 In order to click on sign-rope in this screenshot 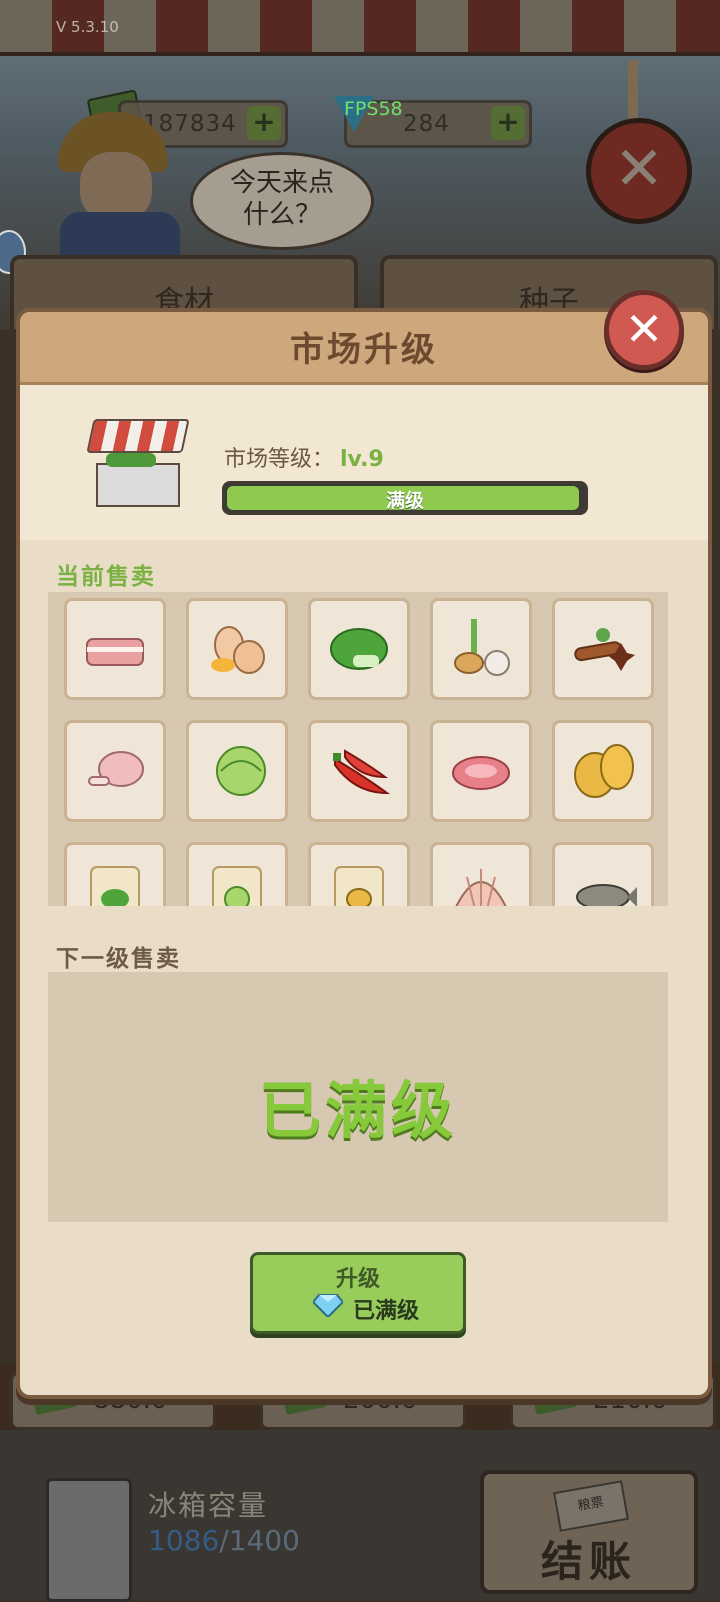, I will do `click(633, 90)`.